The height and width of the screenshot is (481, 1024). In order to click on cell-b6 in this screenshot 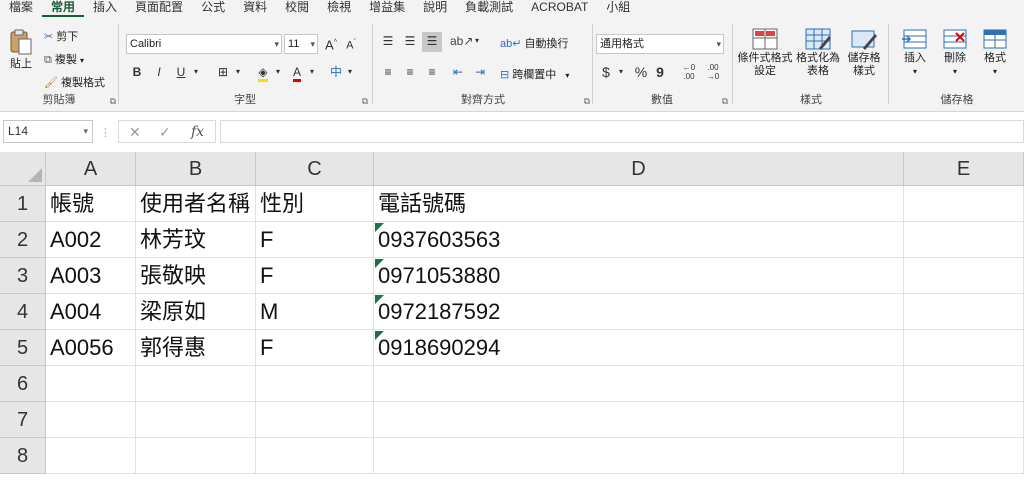, I will do `click(196, 384)`.